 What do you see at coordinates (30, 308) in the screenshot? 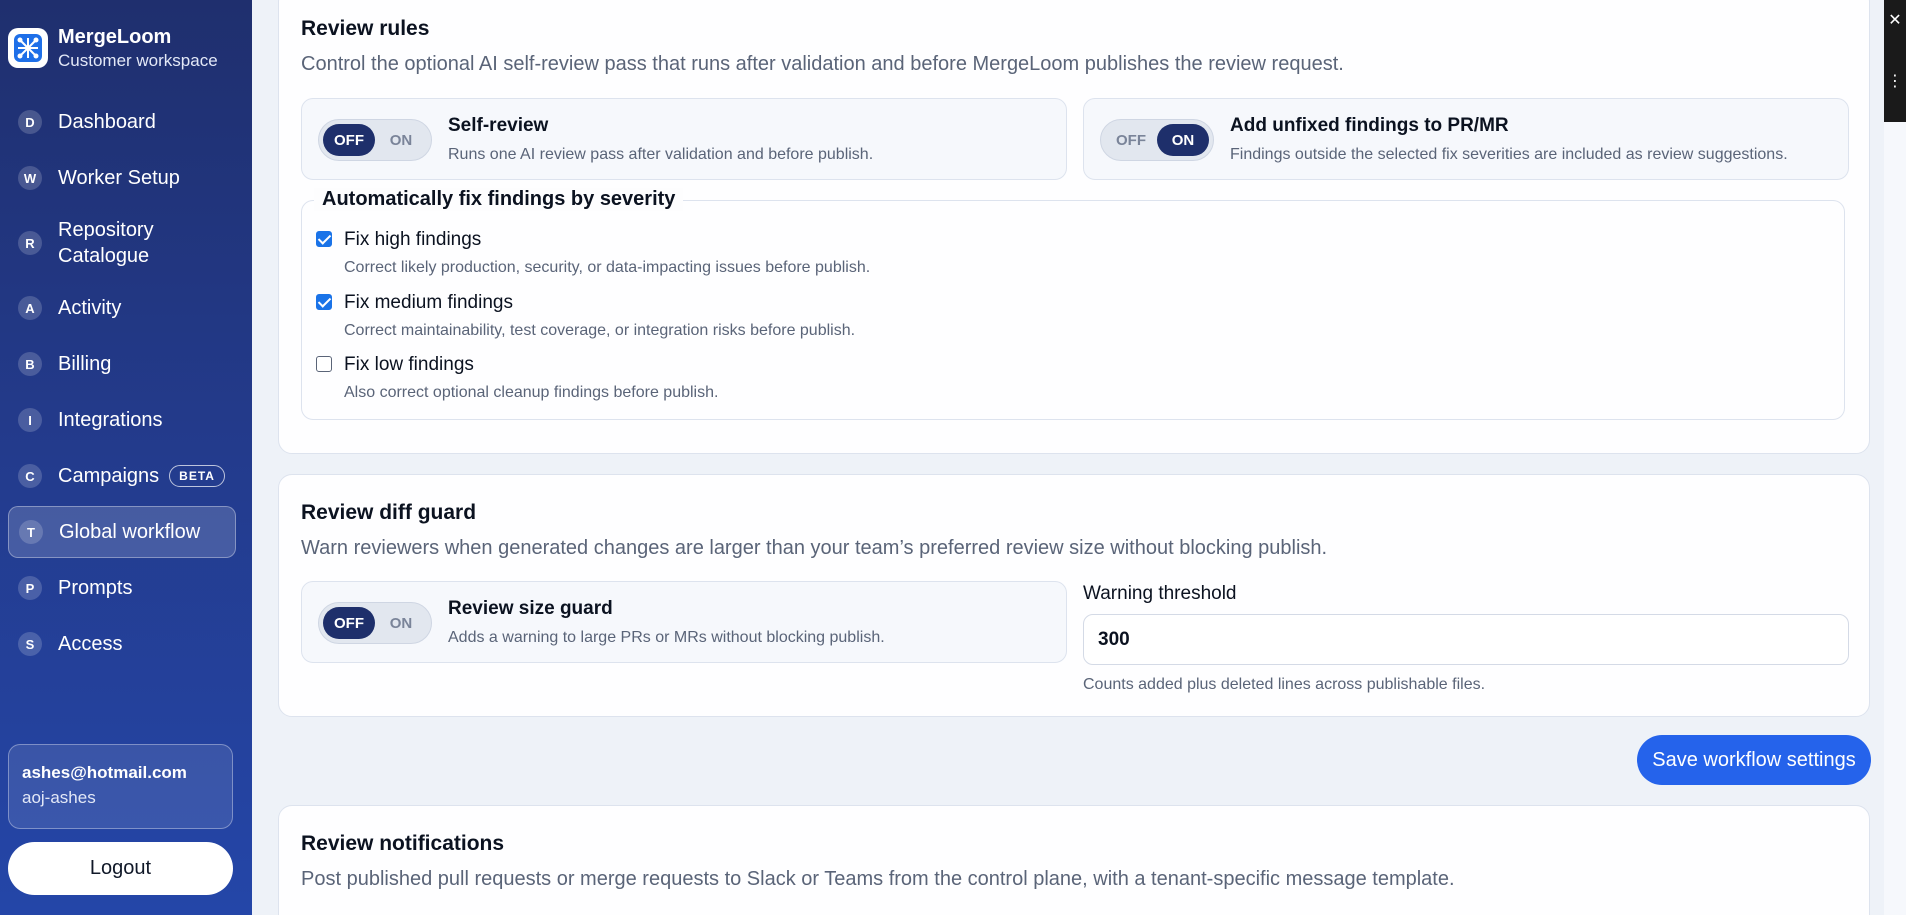
I see `activity-letter-icon: A` at bounding box center [30, 308].